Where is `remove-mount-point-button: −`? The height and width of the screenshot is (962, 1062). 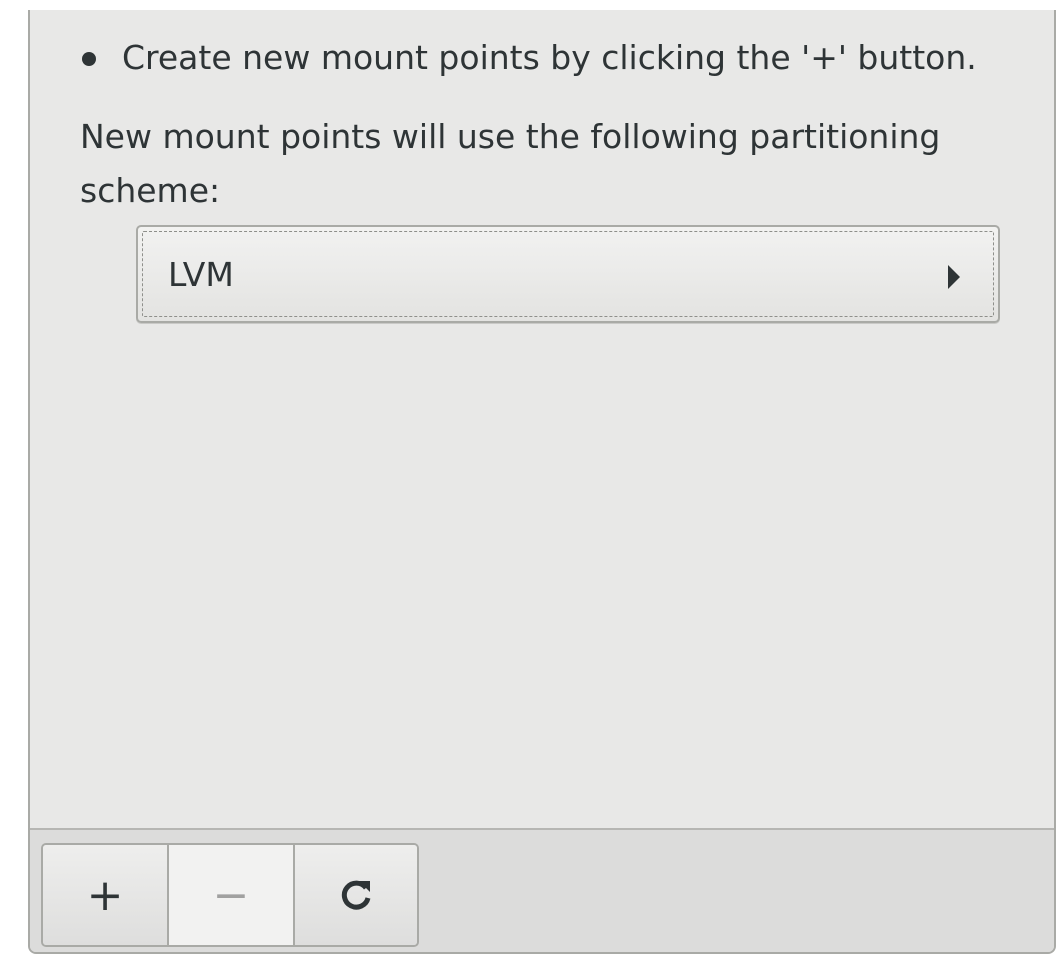 remove-mount-point-button: − is located at coordinates (232, 895).